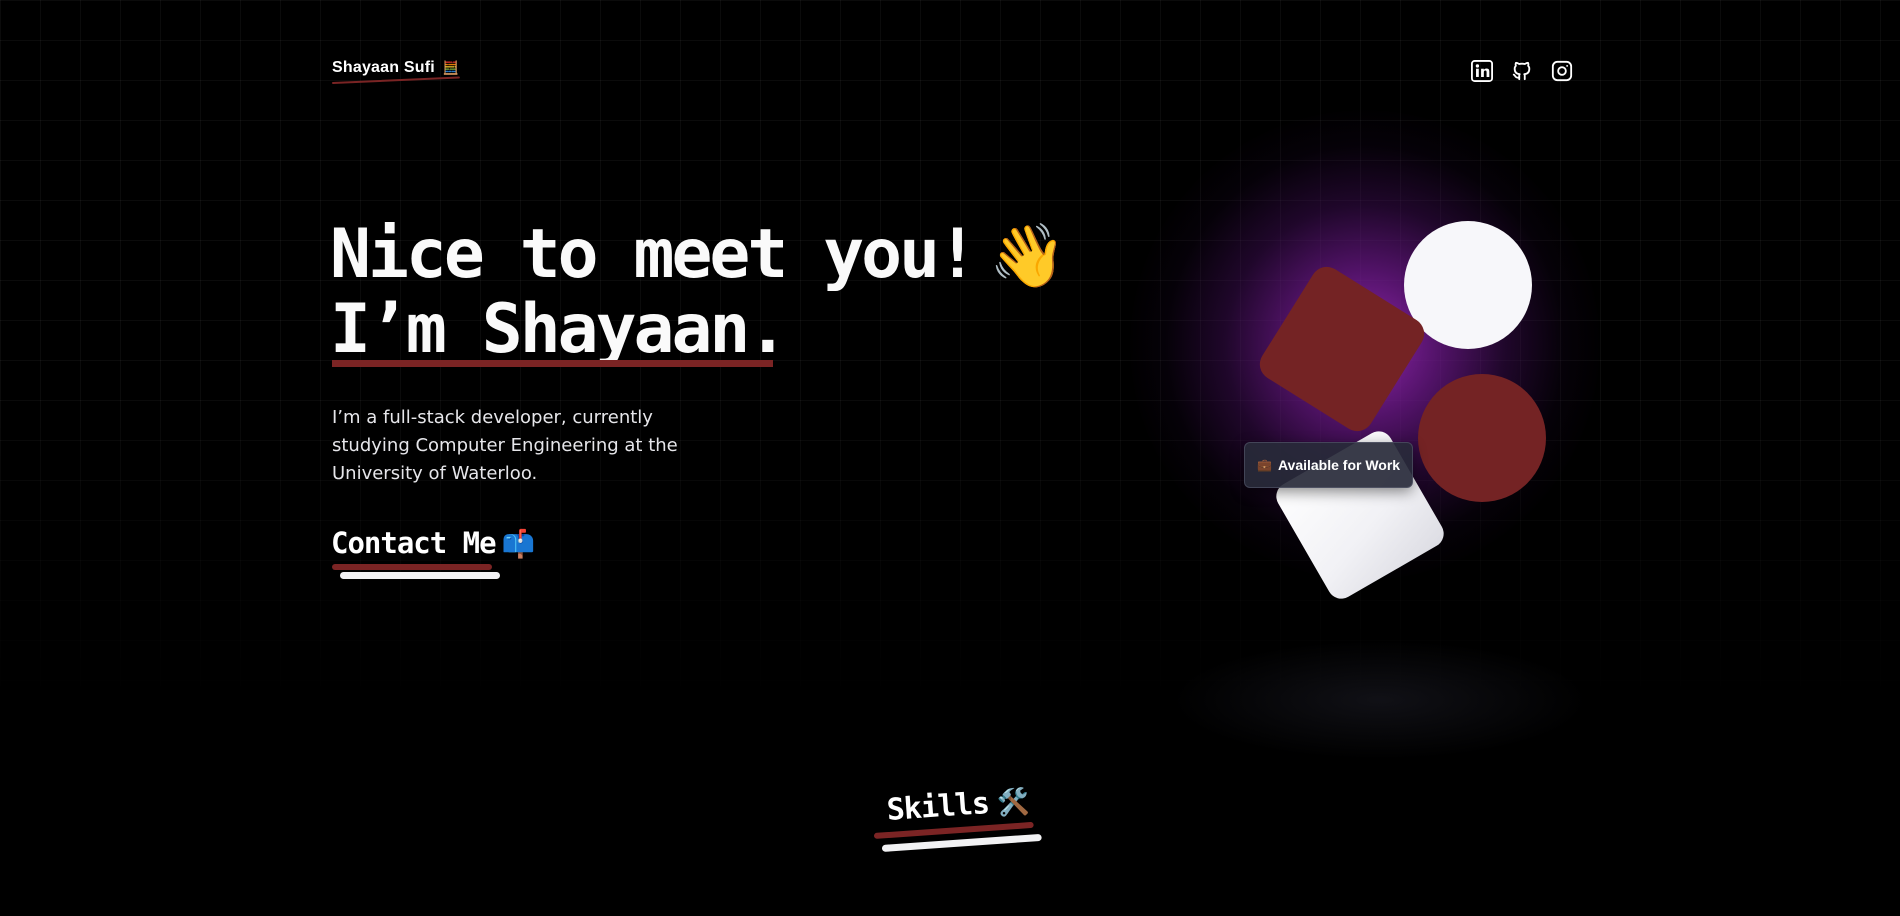 This screenshot has height=916, width=1900. Describe the element at coordinates (518, 544) in the screenshot. I see `mailbox-icon: 📫` at that location.